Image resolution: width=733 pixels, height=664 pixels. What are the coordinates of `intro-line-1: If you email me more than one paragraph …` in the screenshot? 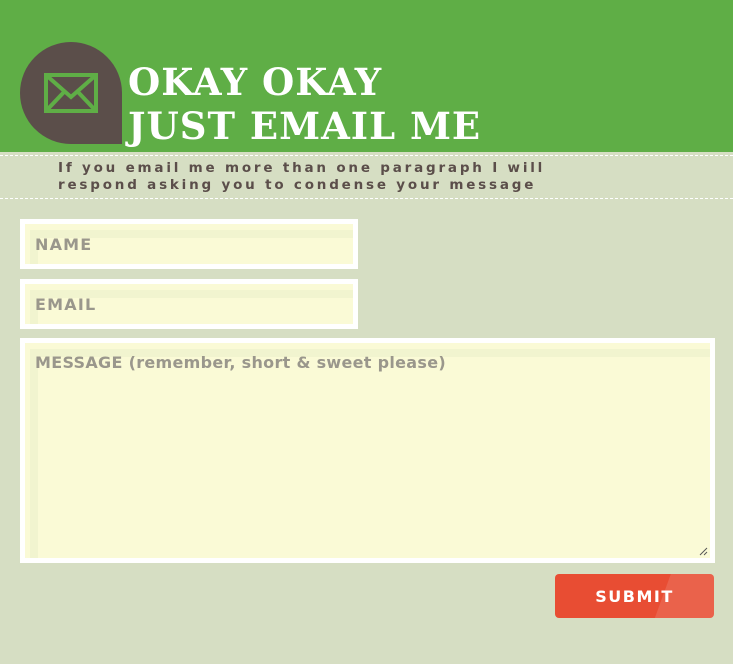 It's located at (302, 168).